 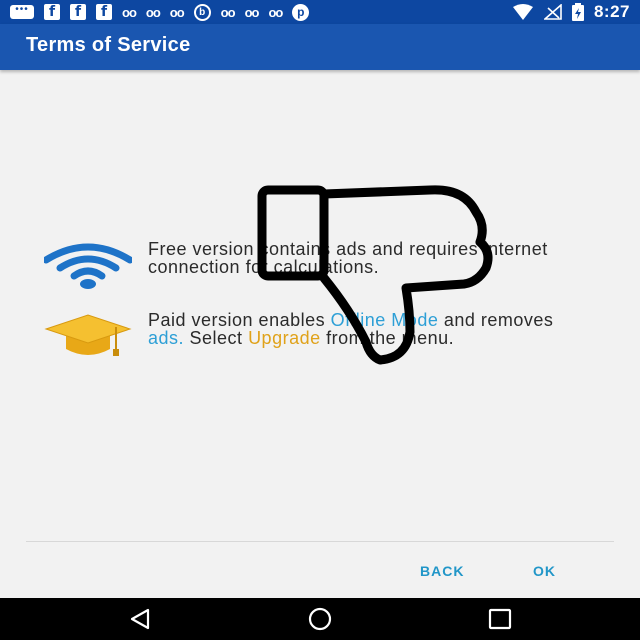 I want to click on graduation-cap-icon, so click(x=88, y=338).